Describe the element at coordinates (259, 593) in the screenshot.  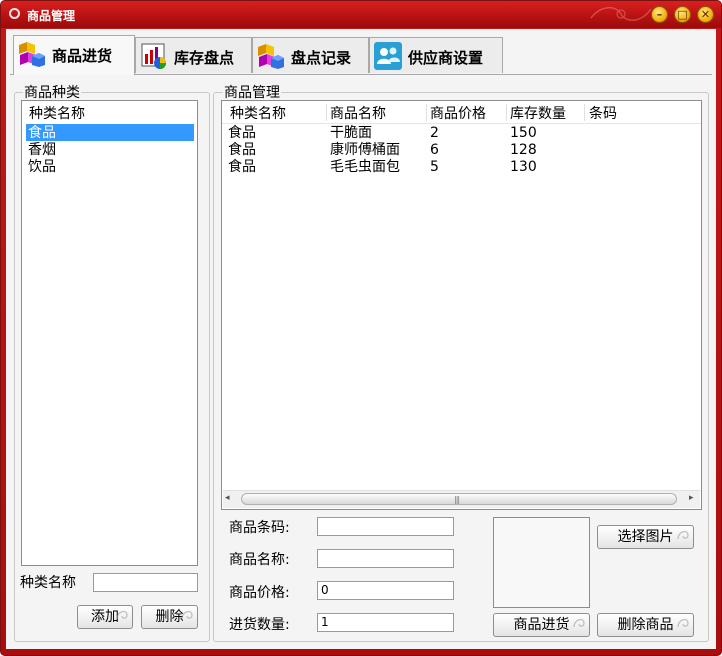
I see `price-label: 商品价格:` at that location.